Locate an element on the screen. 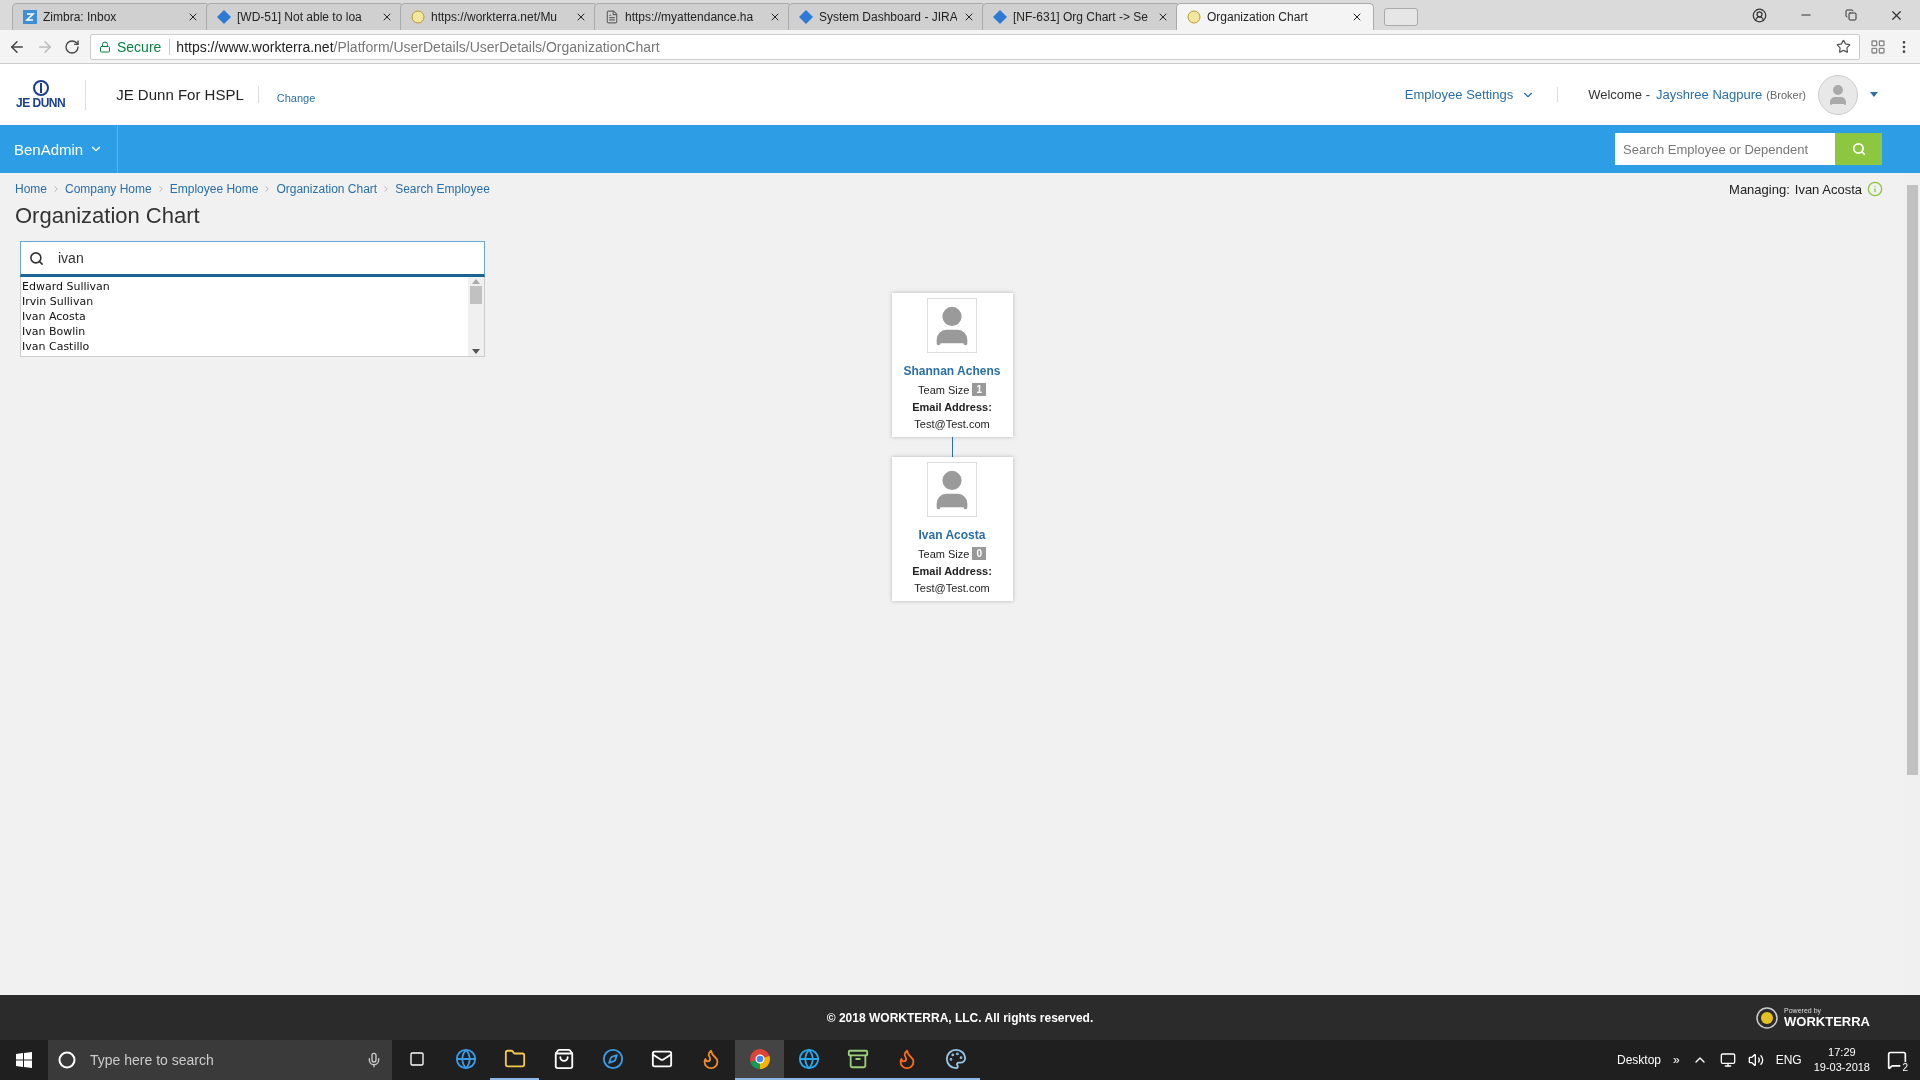  toolbar-overflow-mark: » is located at coordinates (1676, 1060).